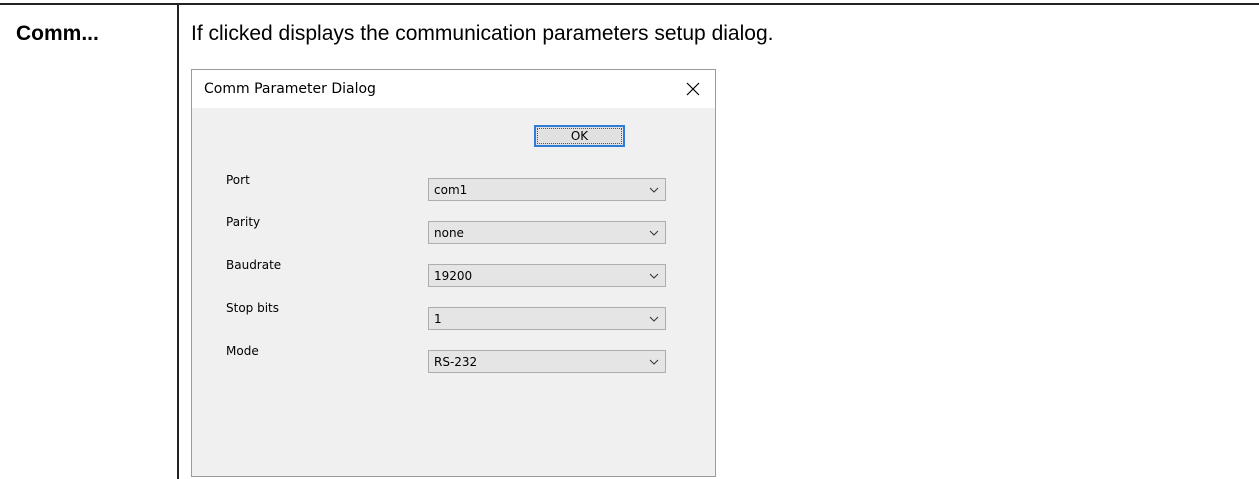 The width and height of the screenshot is (1259, 479). Describe the element at coordinates (290, 89) in the screenshot. I see `dialog-title: Comm Parameter Dialog` at that location.